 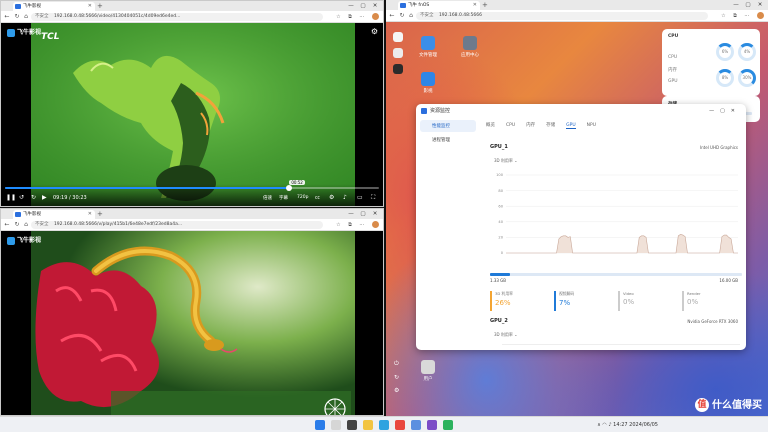 What do you see at coordinates (398, 37) in the screenshot?
I see `dock-item-files-icon` at bounding box center [398, 37].